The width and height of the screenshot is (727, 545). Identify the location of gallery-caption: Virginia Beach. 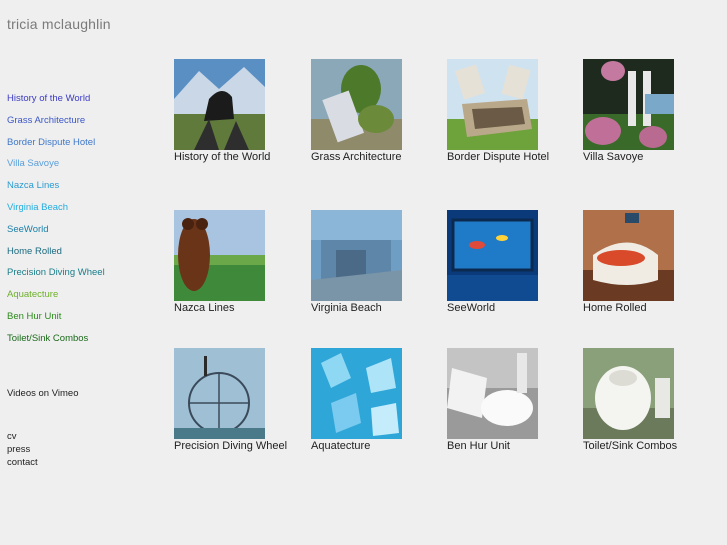
(376, 308).